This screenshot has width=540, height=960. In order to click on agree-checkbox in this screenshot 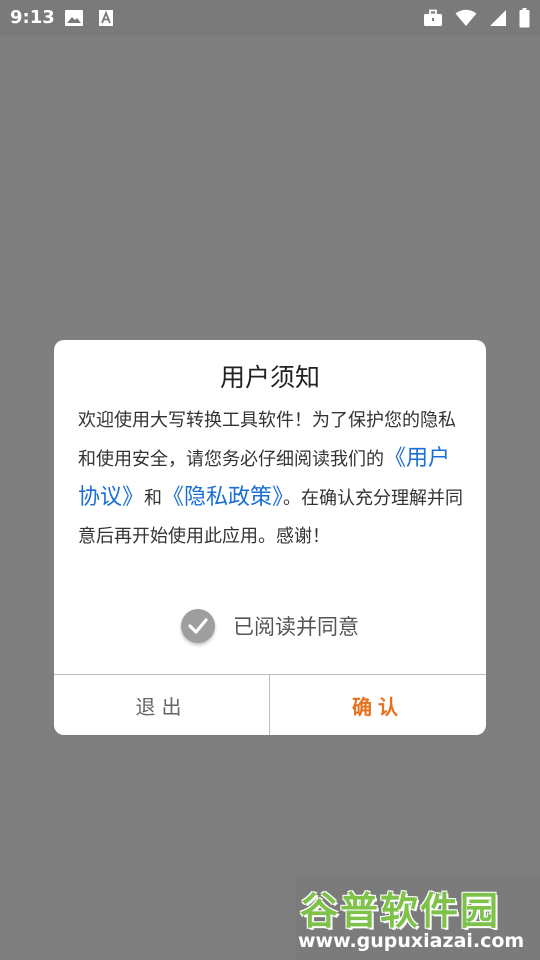, I will do `click(198, 626)`.